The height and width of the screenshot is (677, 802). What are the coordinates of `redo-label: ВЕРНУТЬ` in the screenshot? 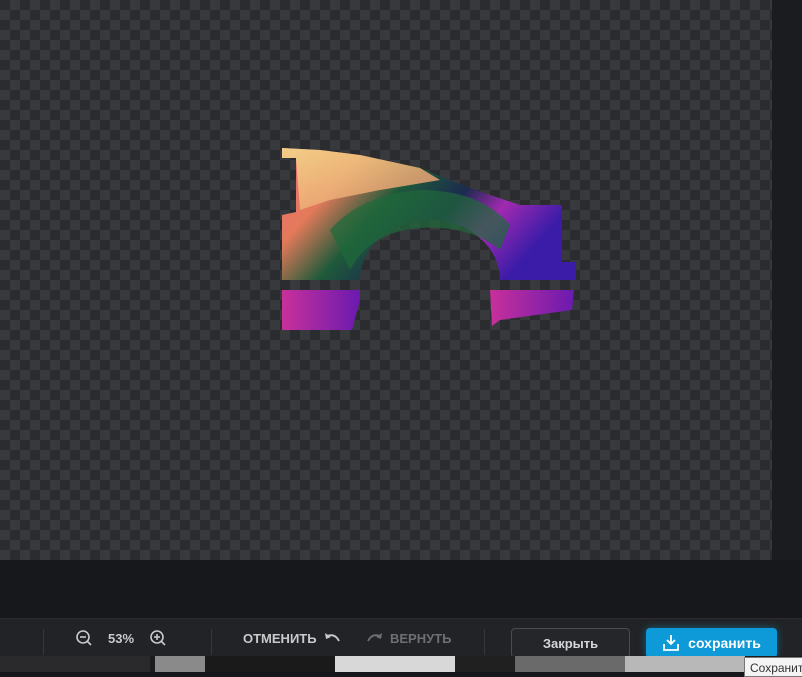 It's located at (421, 638).